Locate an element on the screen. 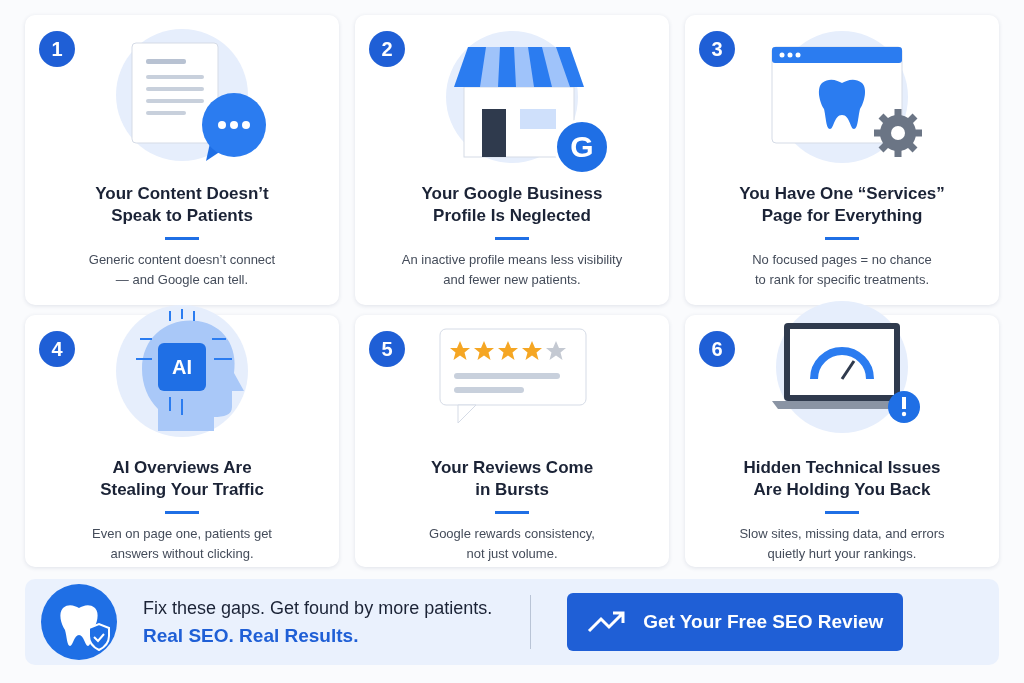  number-badge: 3 is located at coordinates (717, 49).